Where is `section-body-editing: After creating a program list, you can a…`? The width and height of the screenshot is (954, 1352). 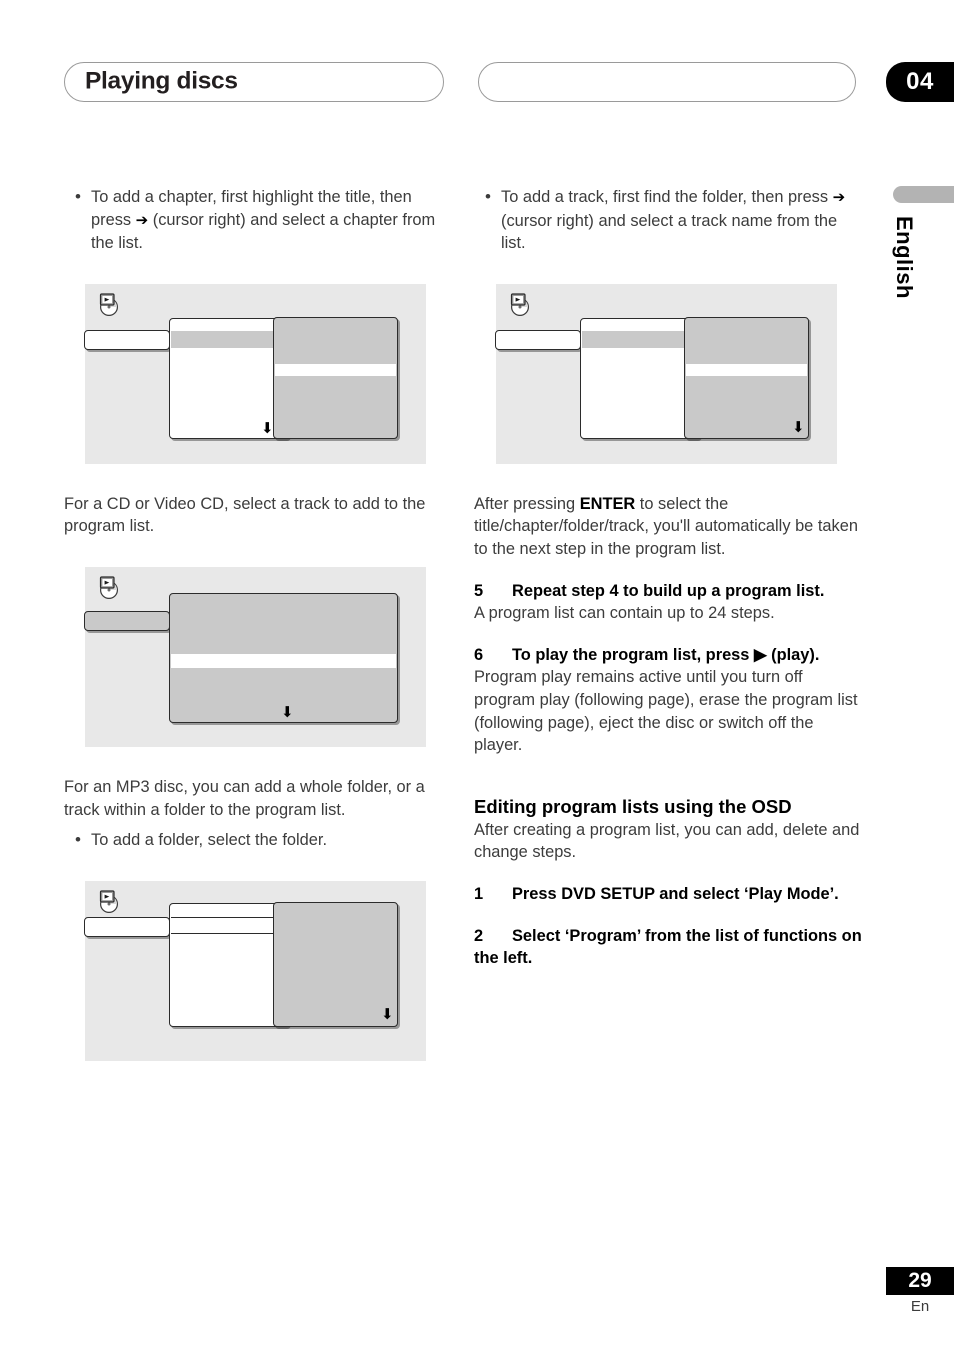 section-body-editing: After creating a program list, you can a… is located at coordinates (667, 841).